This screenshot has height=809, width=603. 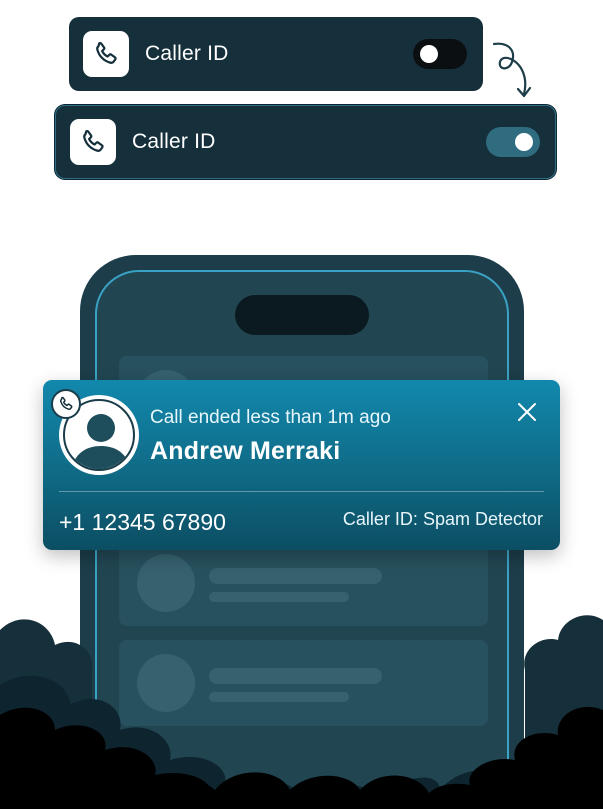 What do you see at coordinates (142, 522) in the screenshot?
I see `caller-phone-number: +1 12345 67890` at bounding box center [142, 522].